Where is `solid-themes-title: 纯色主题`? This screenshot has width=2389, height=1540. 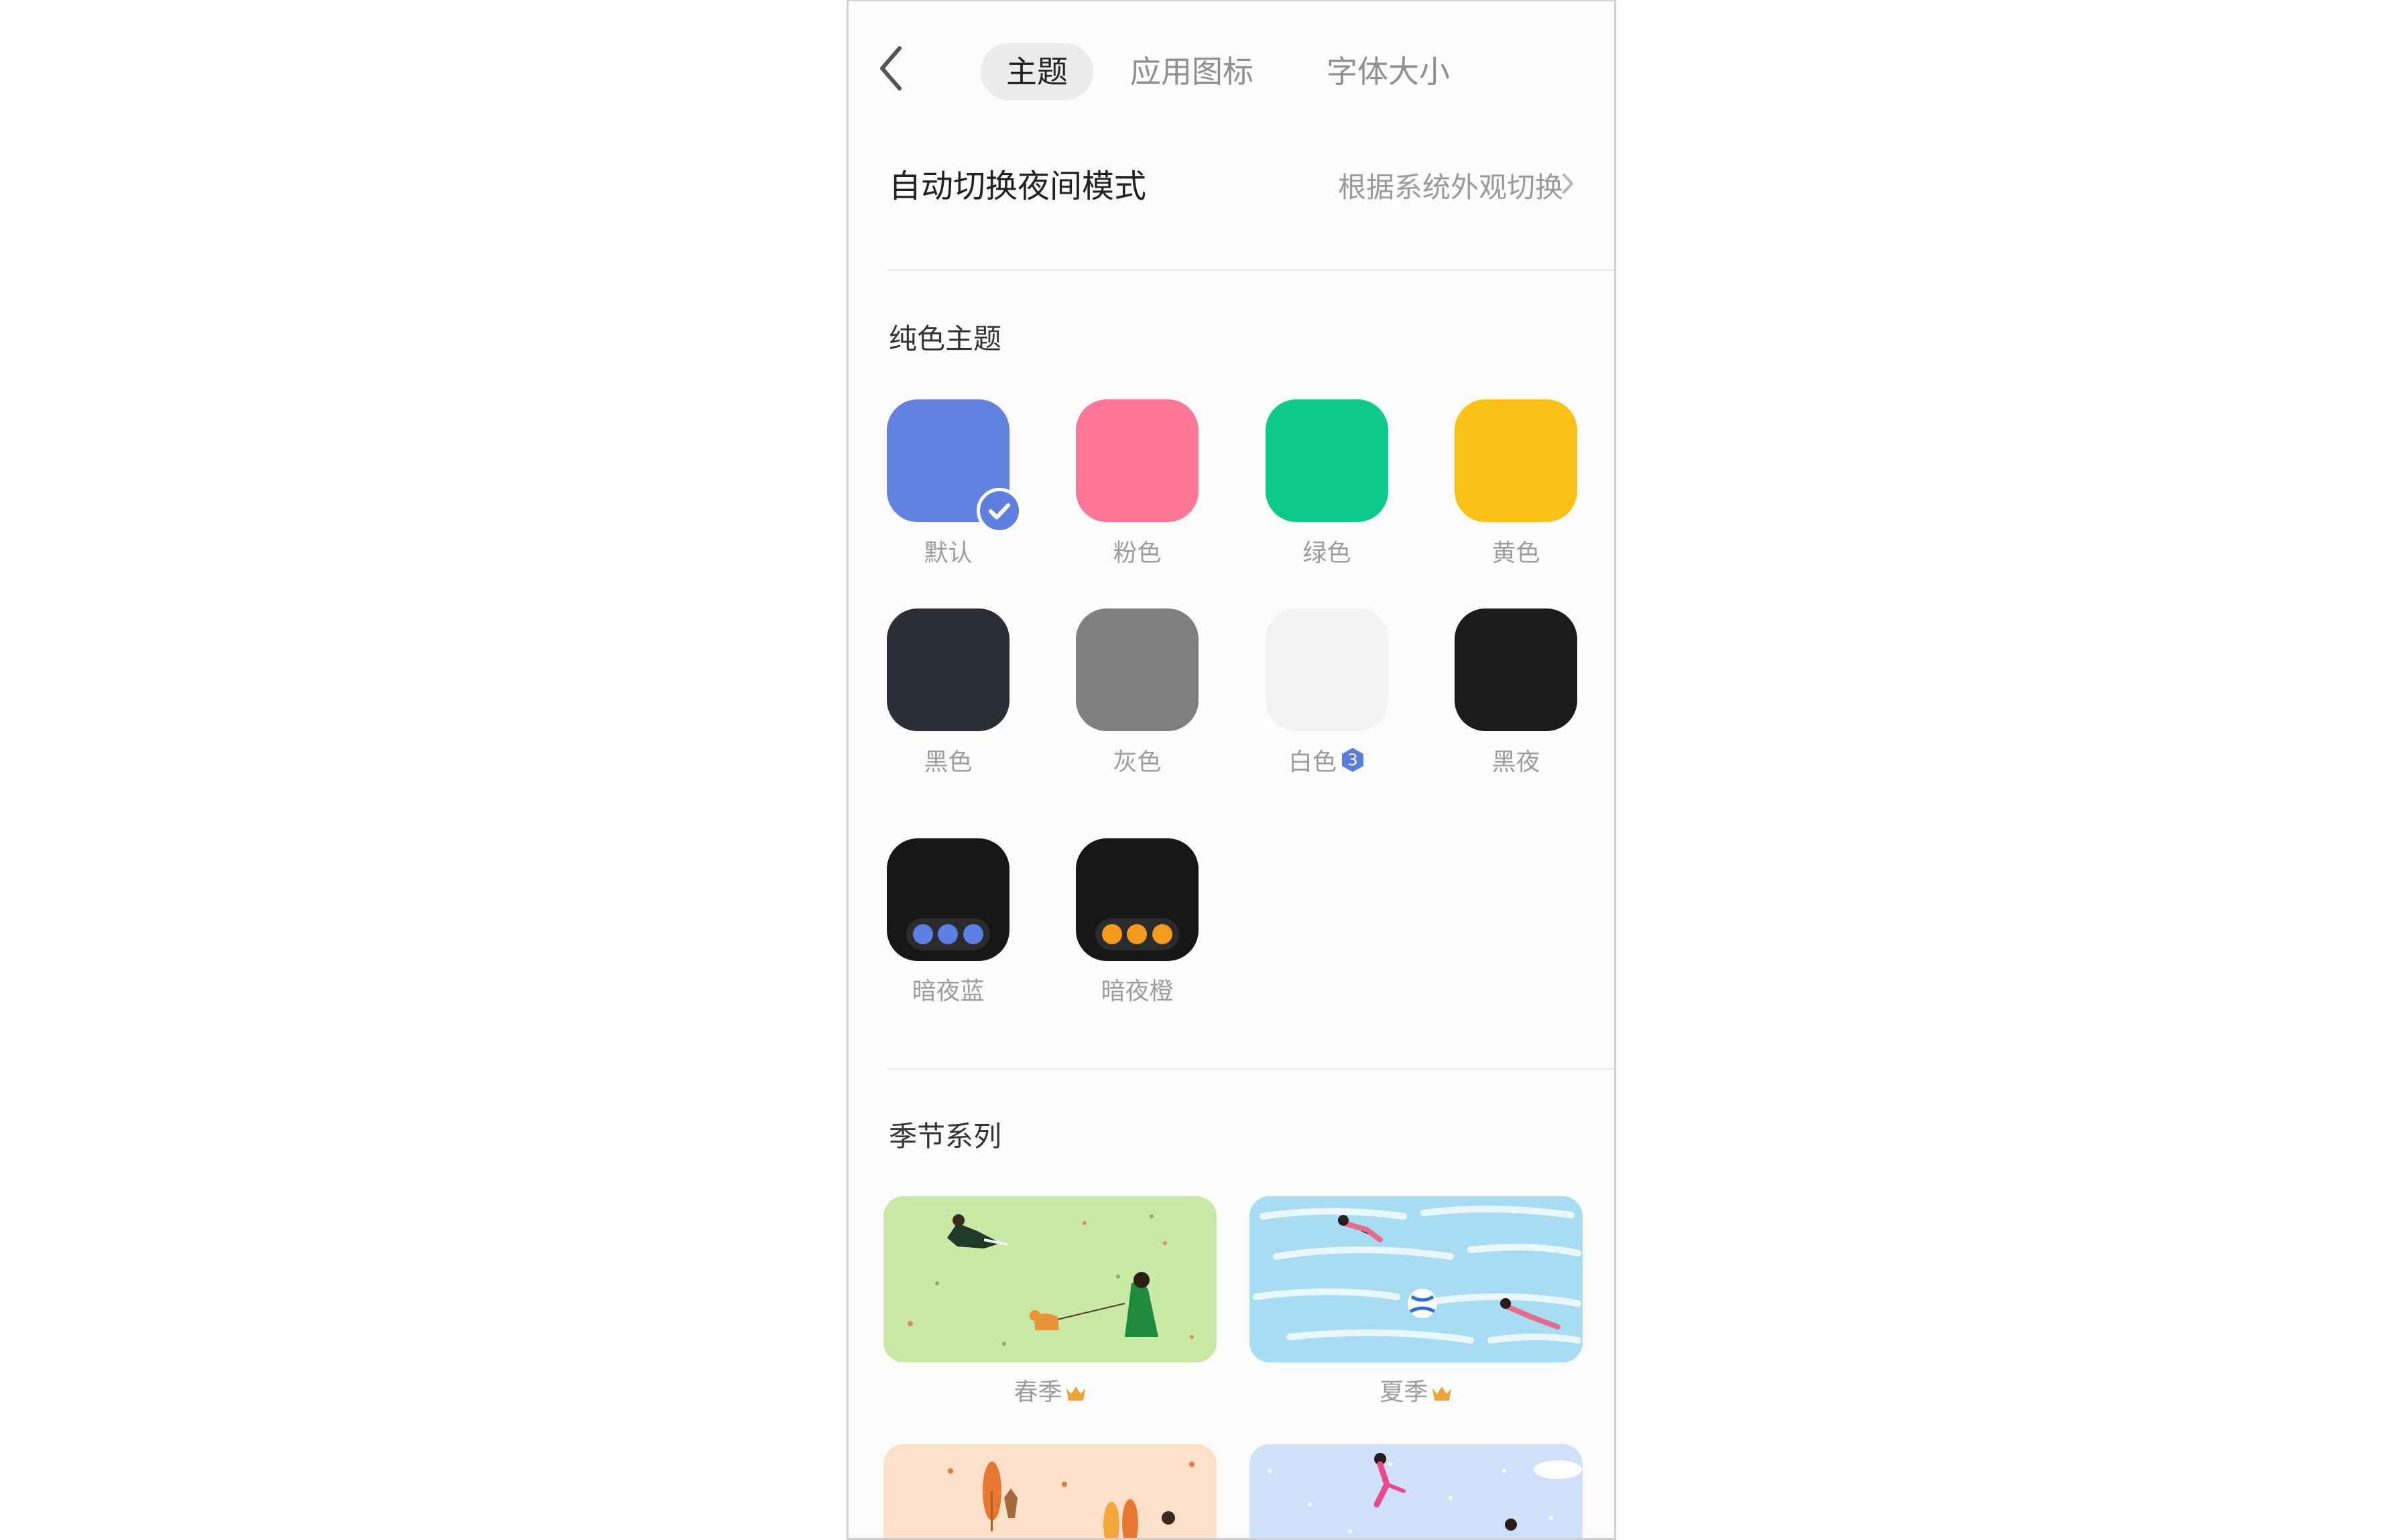
solid-themes-title: 纯色主题 is located at coordinates (945, 339).